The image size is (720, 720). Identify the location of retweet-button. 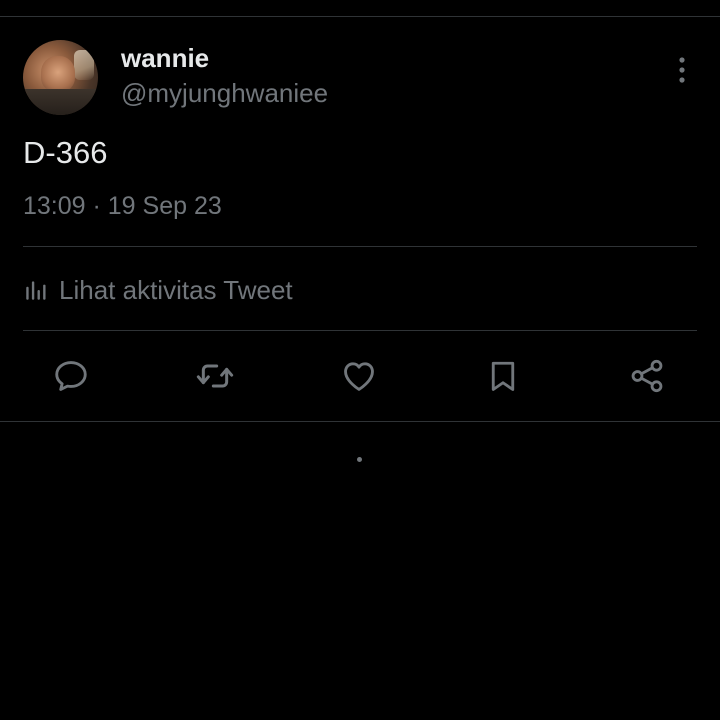
(215, 376).